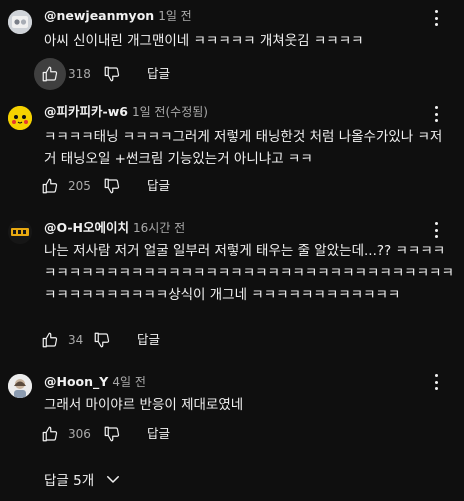  Describe the element at coordinates (86, 111) in the screenshot. I see `comment-author: @피카피카-w6` at that location.